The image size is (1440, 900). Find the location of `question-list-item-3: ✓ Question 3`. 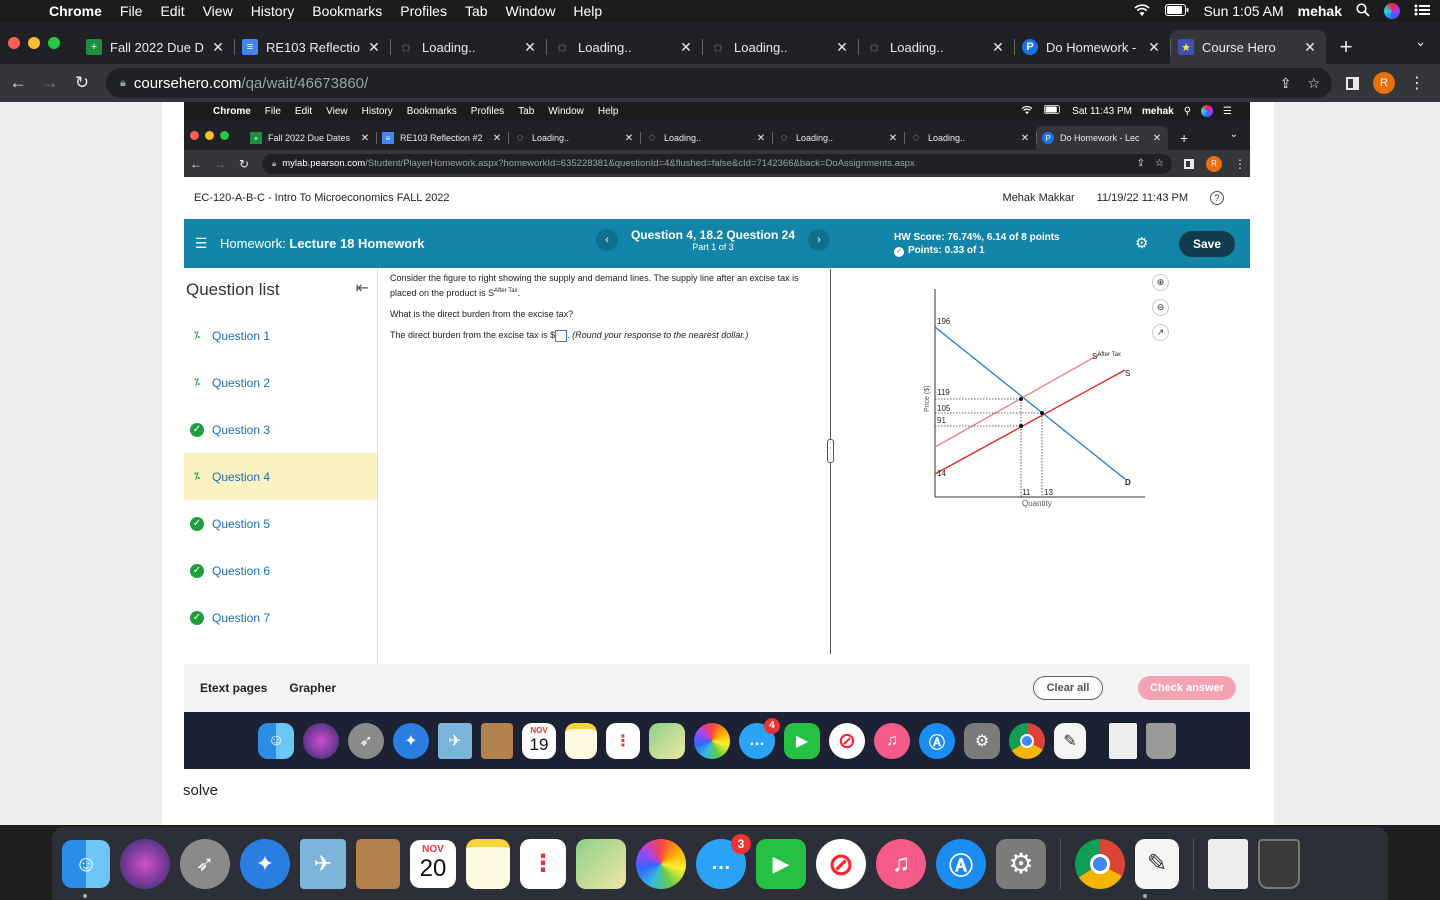

question-list-item-3: ✓ Question 3 is located at coordinates (280, 429).